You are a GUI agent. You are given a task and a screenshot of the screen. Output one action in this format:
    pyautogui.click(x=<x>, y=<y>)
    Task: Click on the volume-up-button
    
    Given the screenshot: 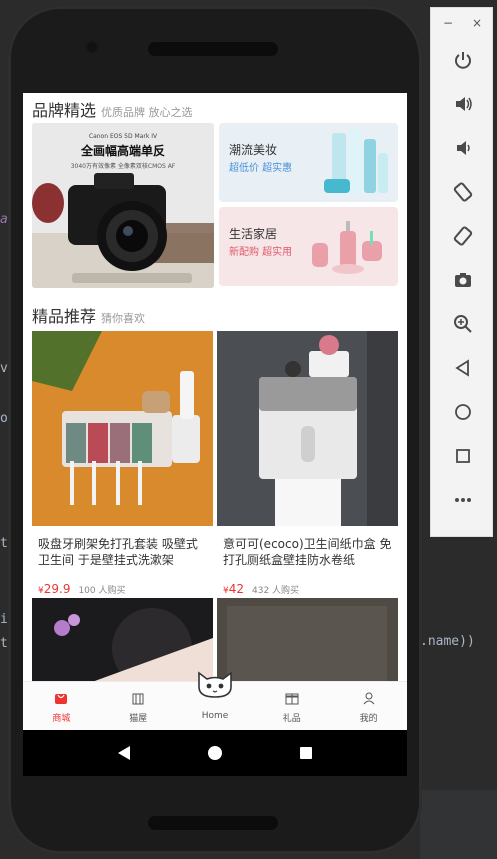 What is the action you would take?
    pyautogui.click(x=462, y=104)
    